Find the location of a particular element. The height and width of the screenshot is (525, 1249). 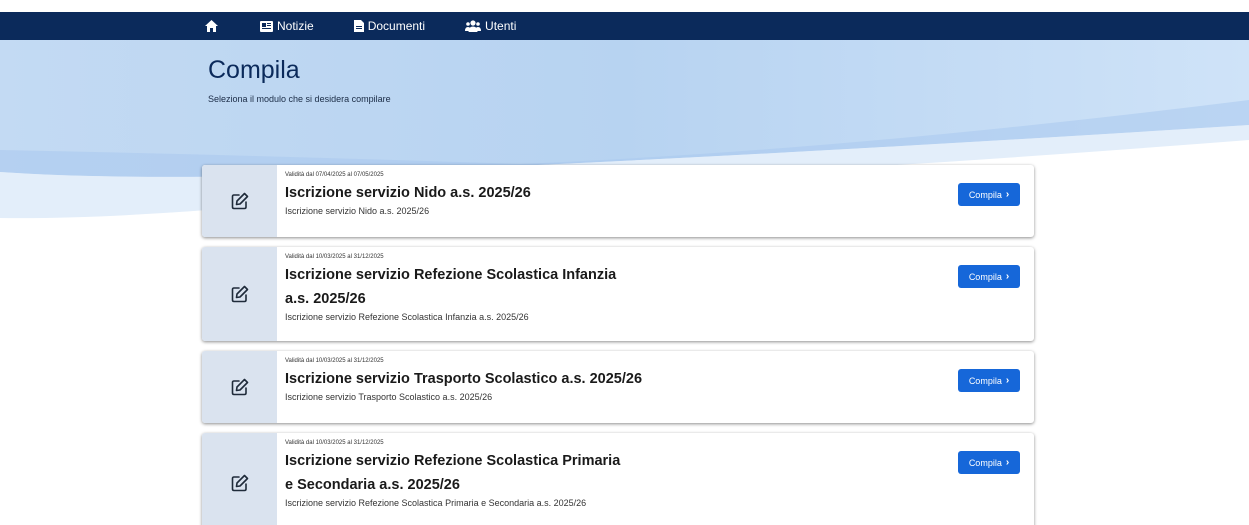

nav-documenti: Documenti is located at coordinates (389, 26).